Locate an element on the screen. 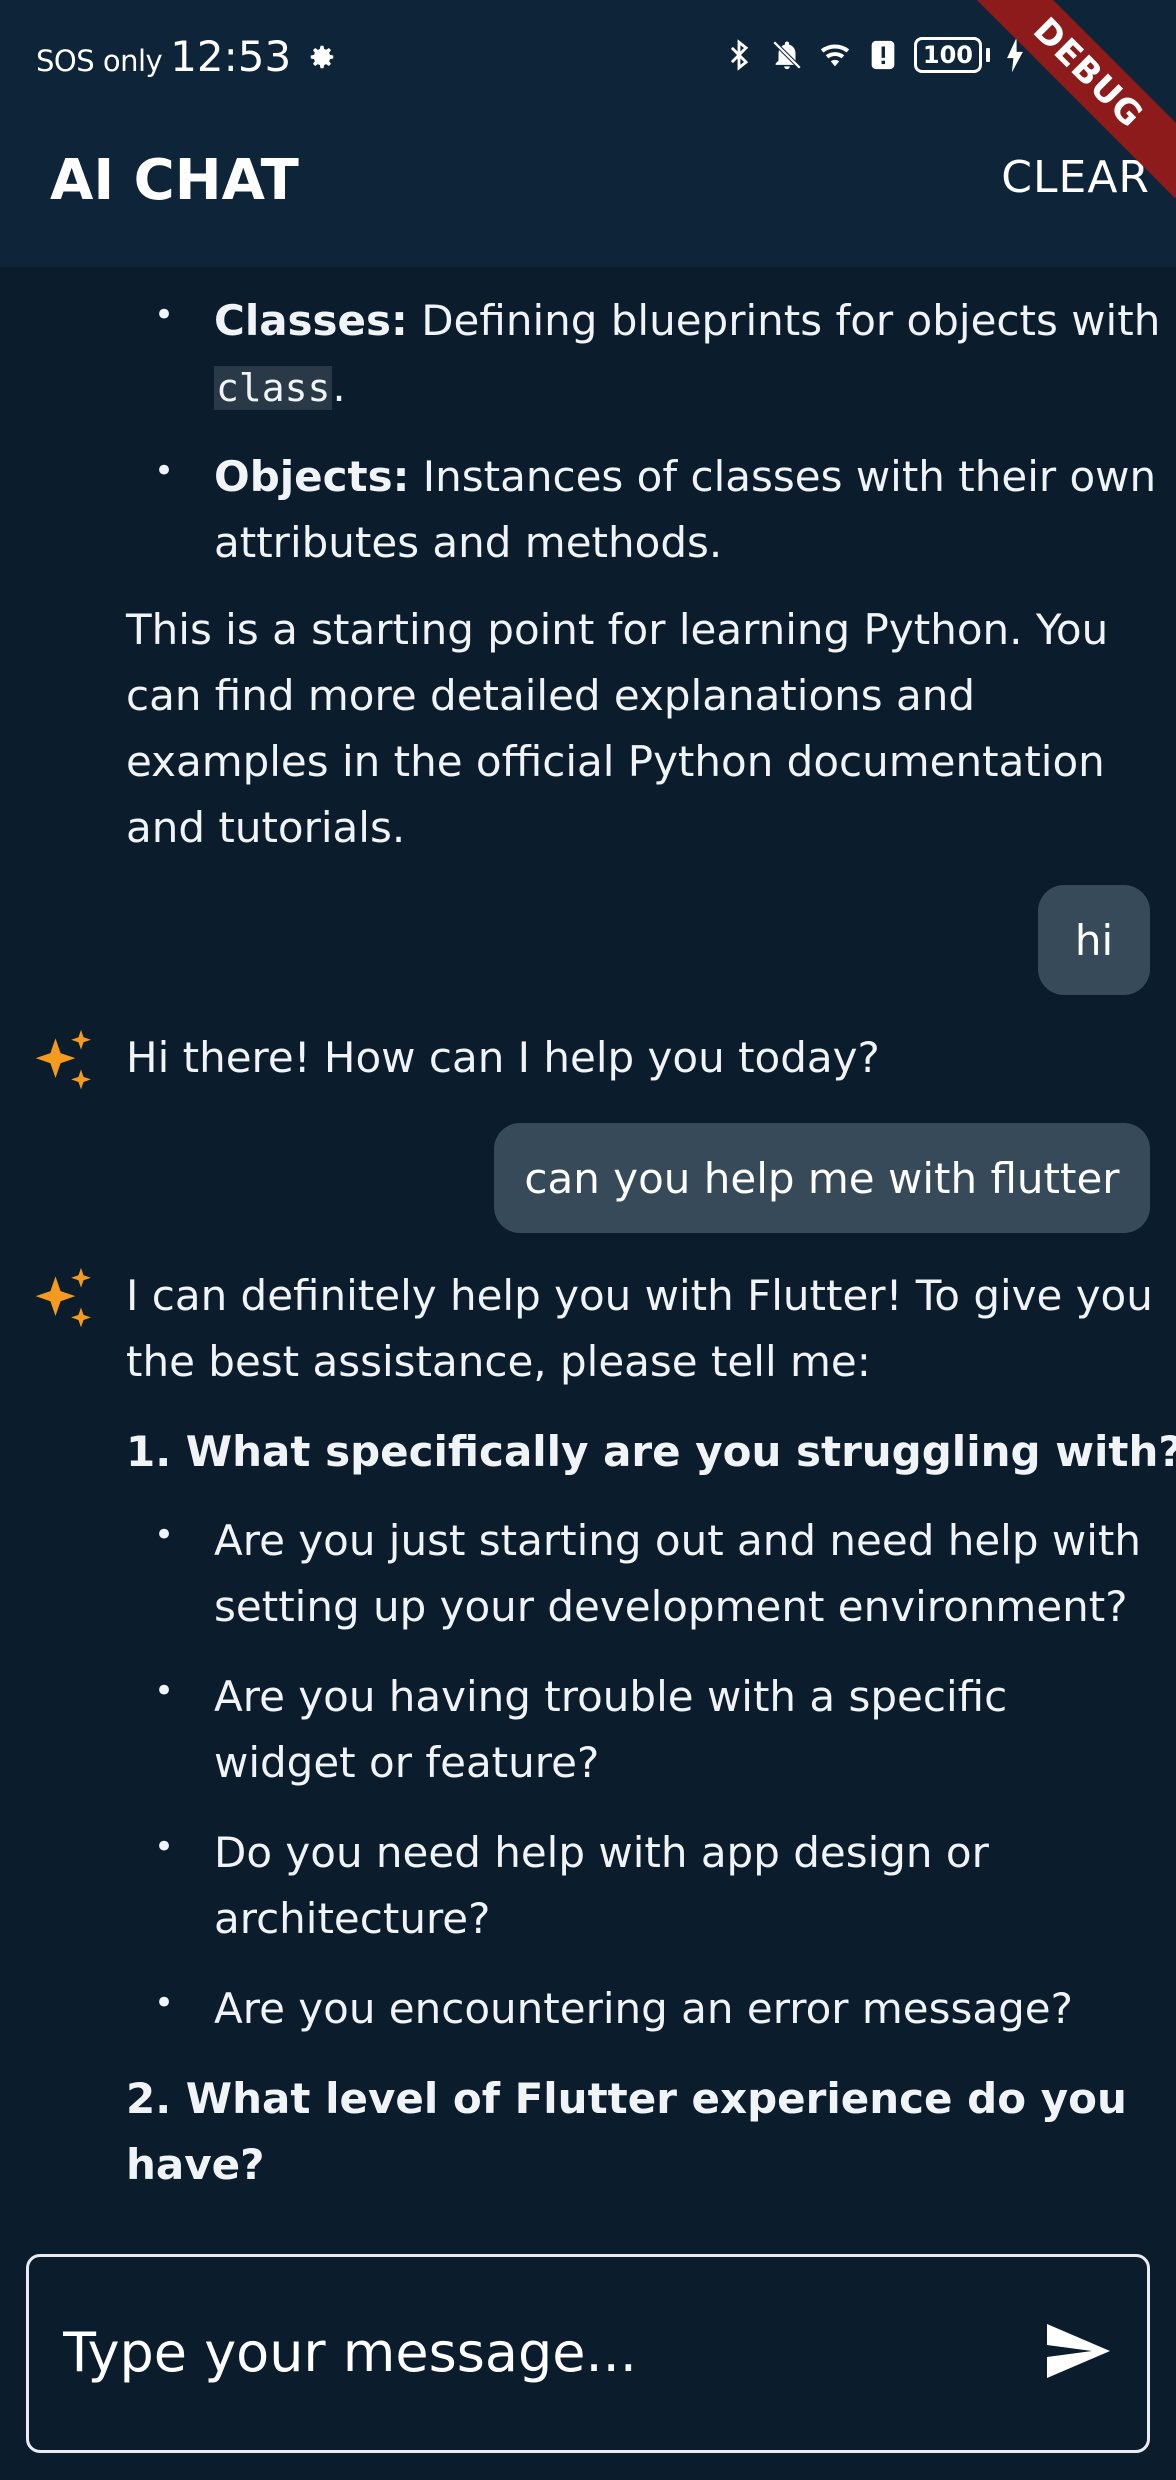 This screenshot has width=1176, height=2480. alert-icon is located at coordinates (883, 55).